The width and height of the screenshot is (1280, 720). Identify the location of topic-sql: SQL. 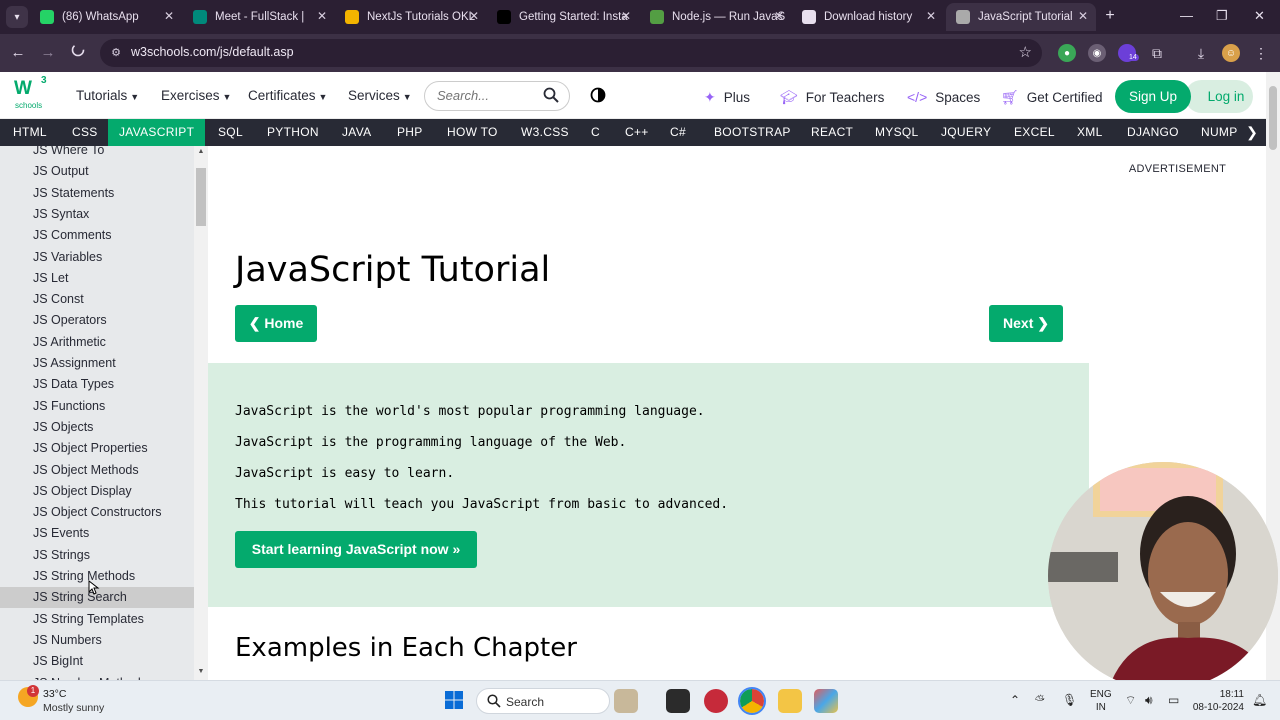
(230, 132).